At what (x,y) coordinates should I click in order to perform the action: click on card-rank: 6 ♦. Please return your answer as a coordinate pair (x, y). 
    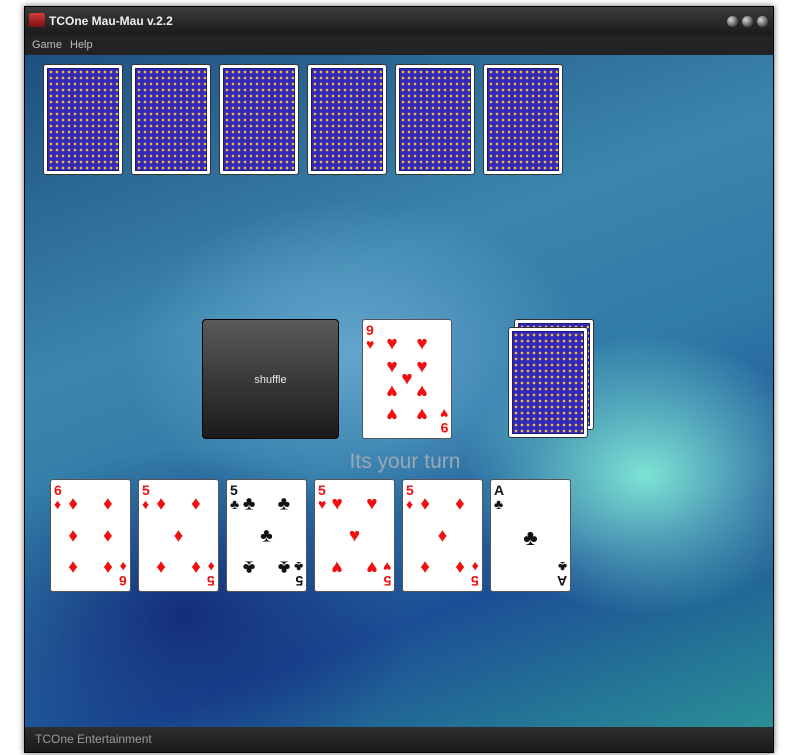
    Looking at the image, I should click on (58, 497).